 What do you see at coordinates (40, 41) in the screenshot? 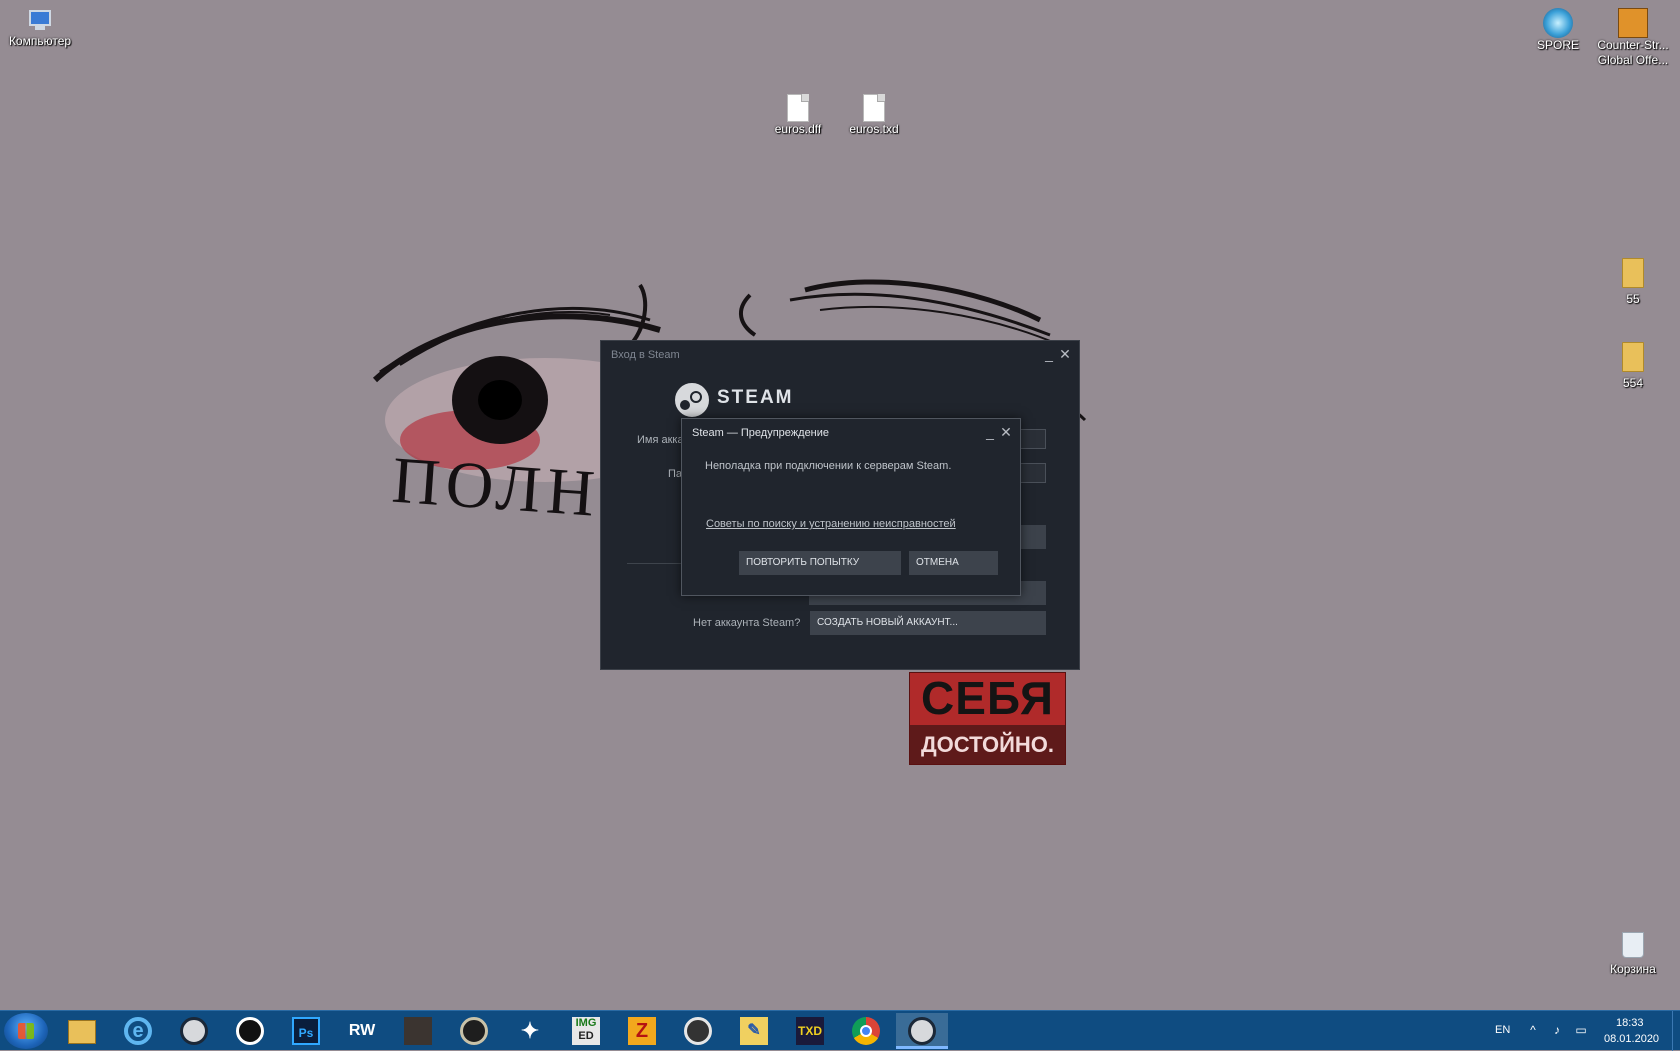
I see `desktop-icon-label: Компьютер` at bounding box center [40, 41].